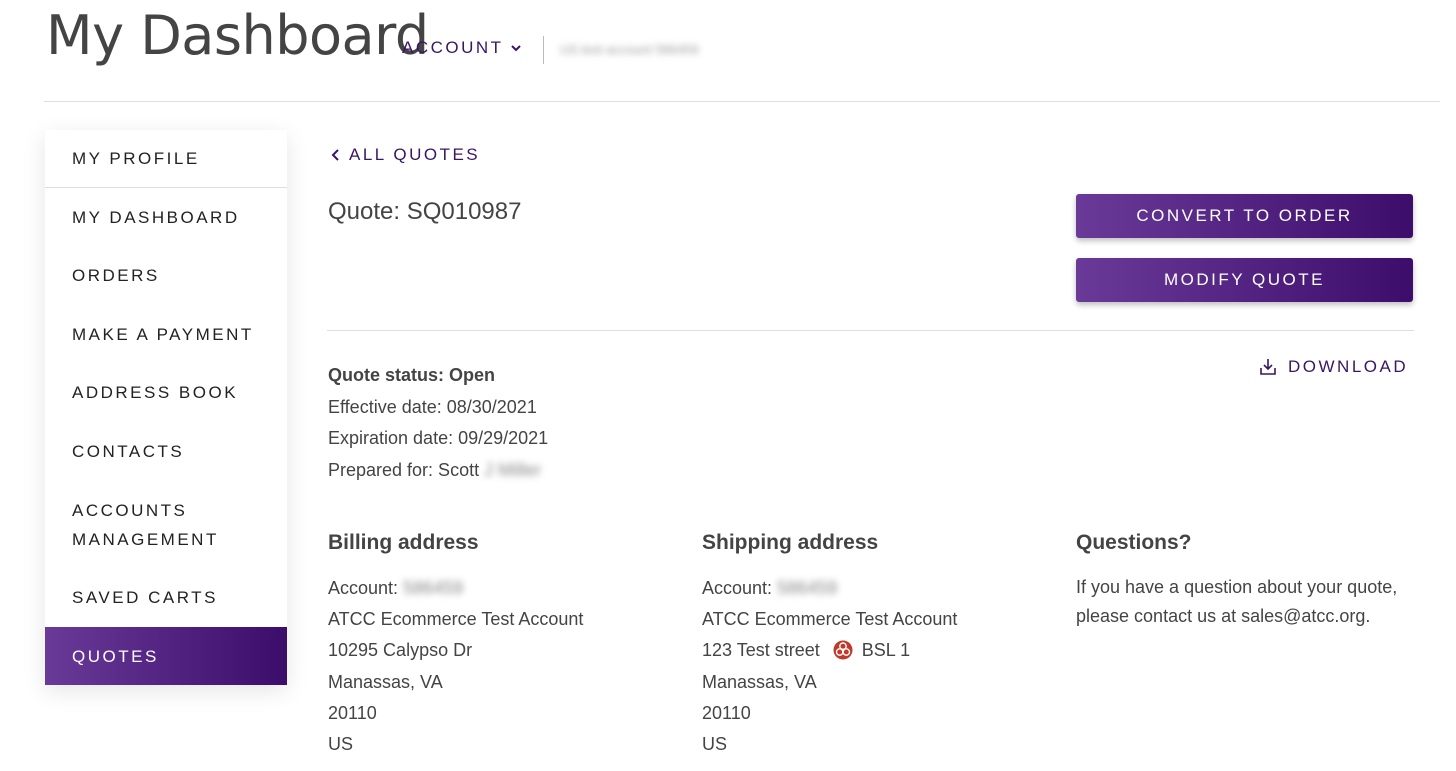 Image resolution: width=1456 pixels, height=771 pixels. I want to click on sidebar-item-accounts-management: ACCOUNTS MANAGEMENT, so click(166, 525).